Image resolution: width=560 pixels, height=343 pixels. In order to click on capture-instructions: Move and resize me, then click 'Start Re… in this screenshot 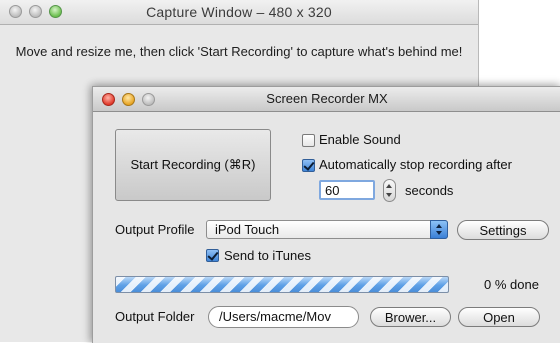, I will do `click(239, 51)`.